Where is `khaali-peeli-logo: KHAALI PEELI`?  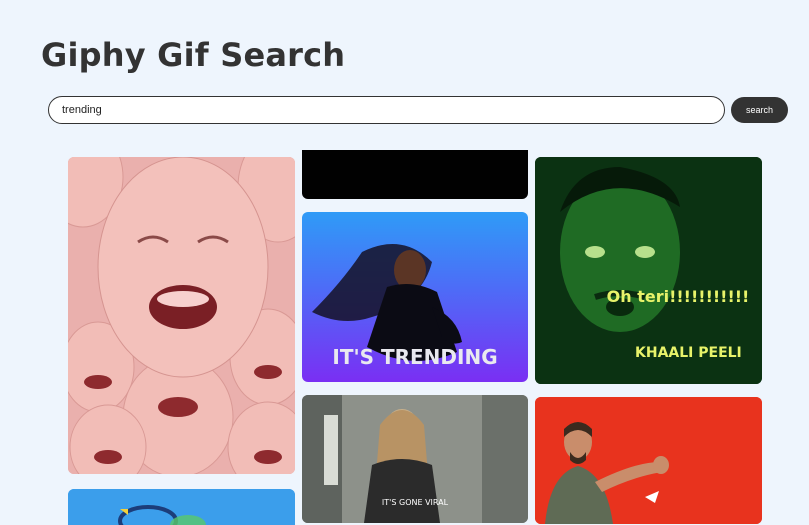
khaali-peeli-logo: KHAALI PEELI is located at coordinates (688, 353).